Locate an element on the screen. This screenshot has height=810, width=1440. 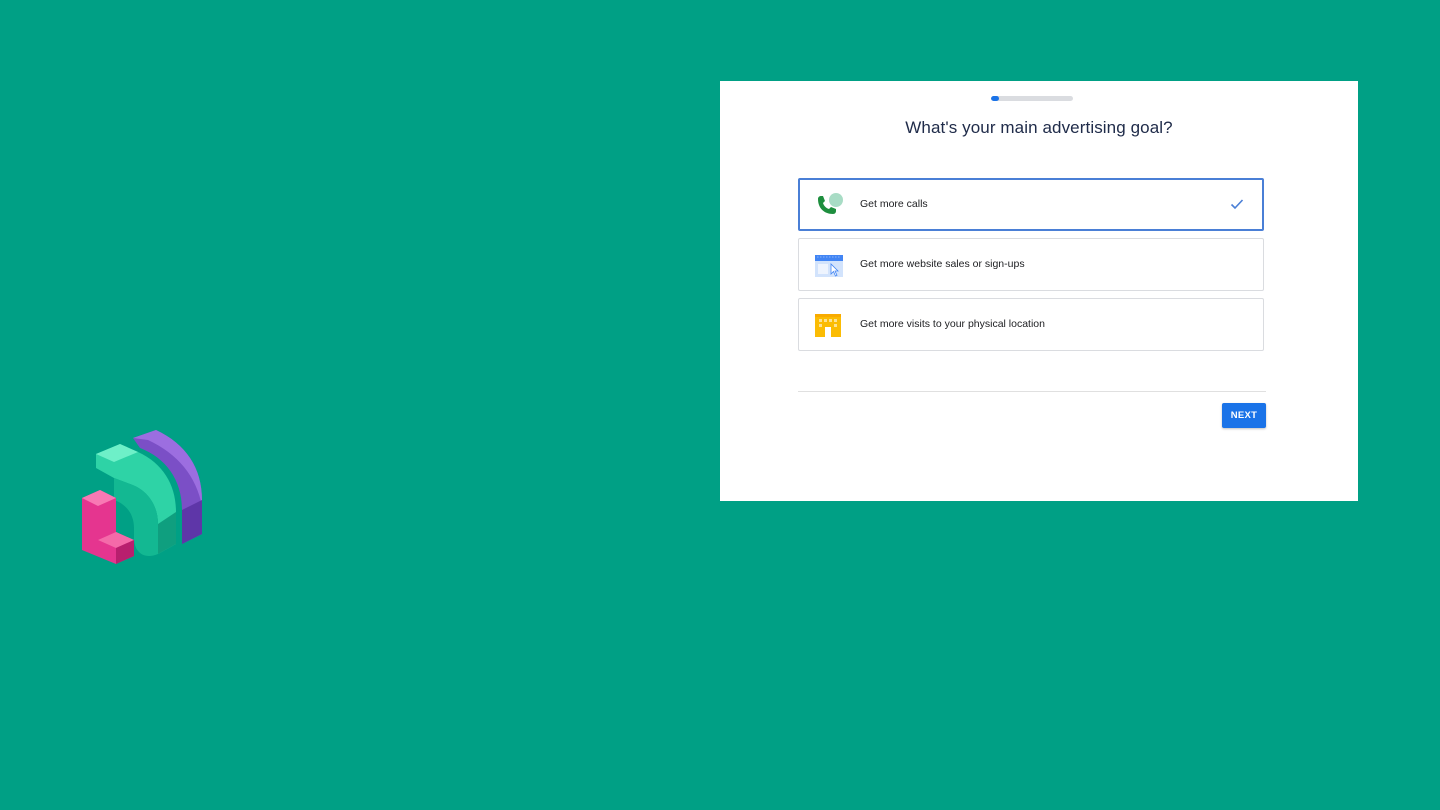
page-title: What's your main advertising goal? is located at coordinates (1039, 127).